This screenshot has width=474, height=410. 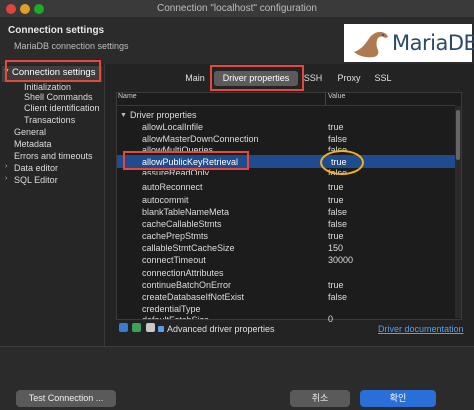 What do you see at coordinates (47, 87) in the screenshot?
I see `sidebar-item-initialization: Initialization` at bounding box center [47, 87].